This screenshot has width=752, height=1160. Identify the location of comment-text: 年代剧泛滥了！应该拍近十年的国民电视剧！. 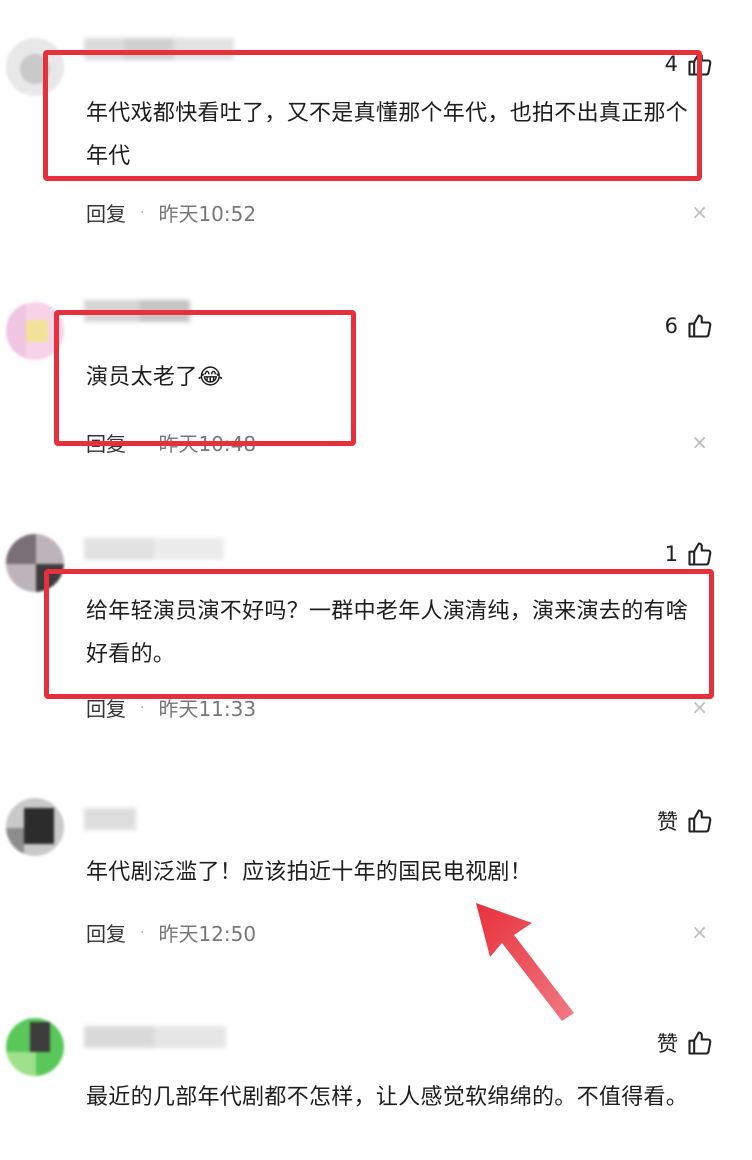
(309, 872).